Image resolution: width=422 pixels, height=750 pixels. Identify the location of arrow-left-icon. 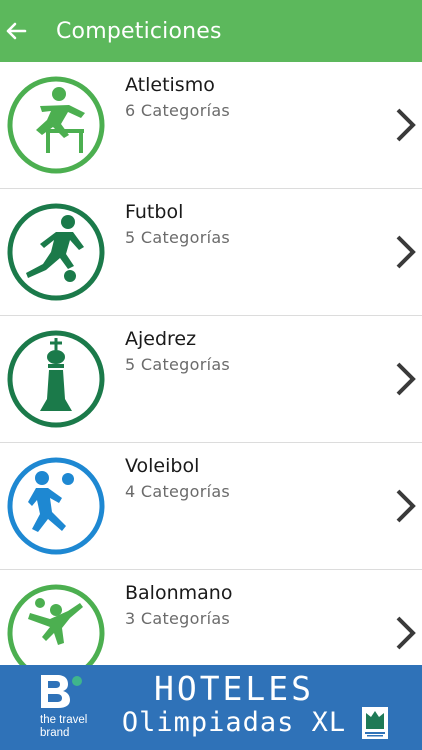
(16, 31).